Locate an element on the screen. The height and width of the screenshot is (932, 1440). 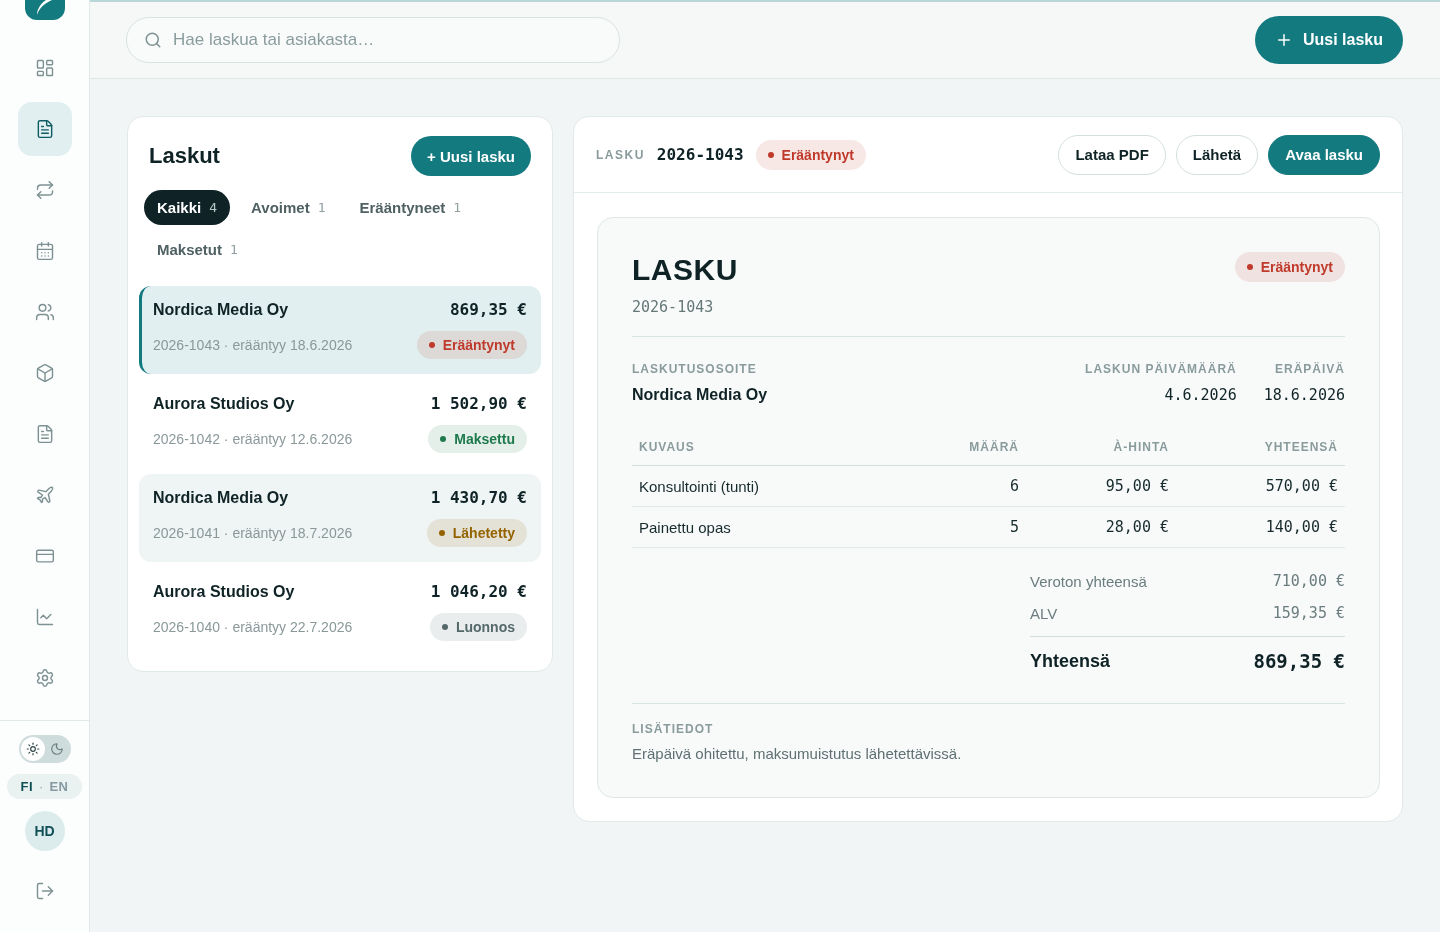
nav-item is located at coordinates (44, 129).